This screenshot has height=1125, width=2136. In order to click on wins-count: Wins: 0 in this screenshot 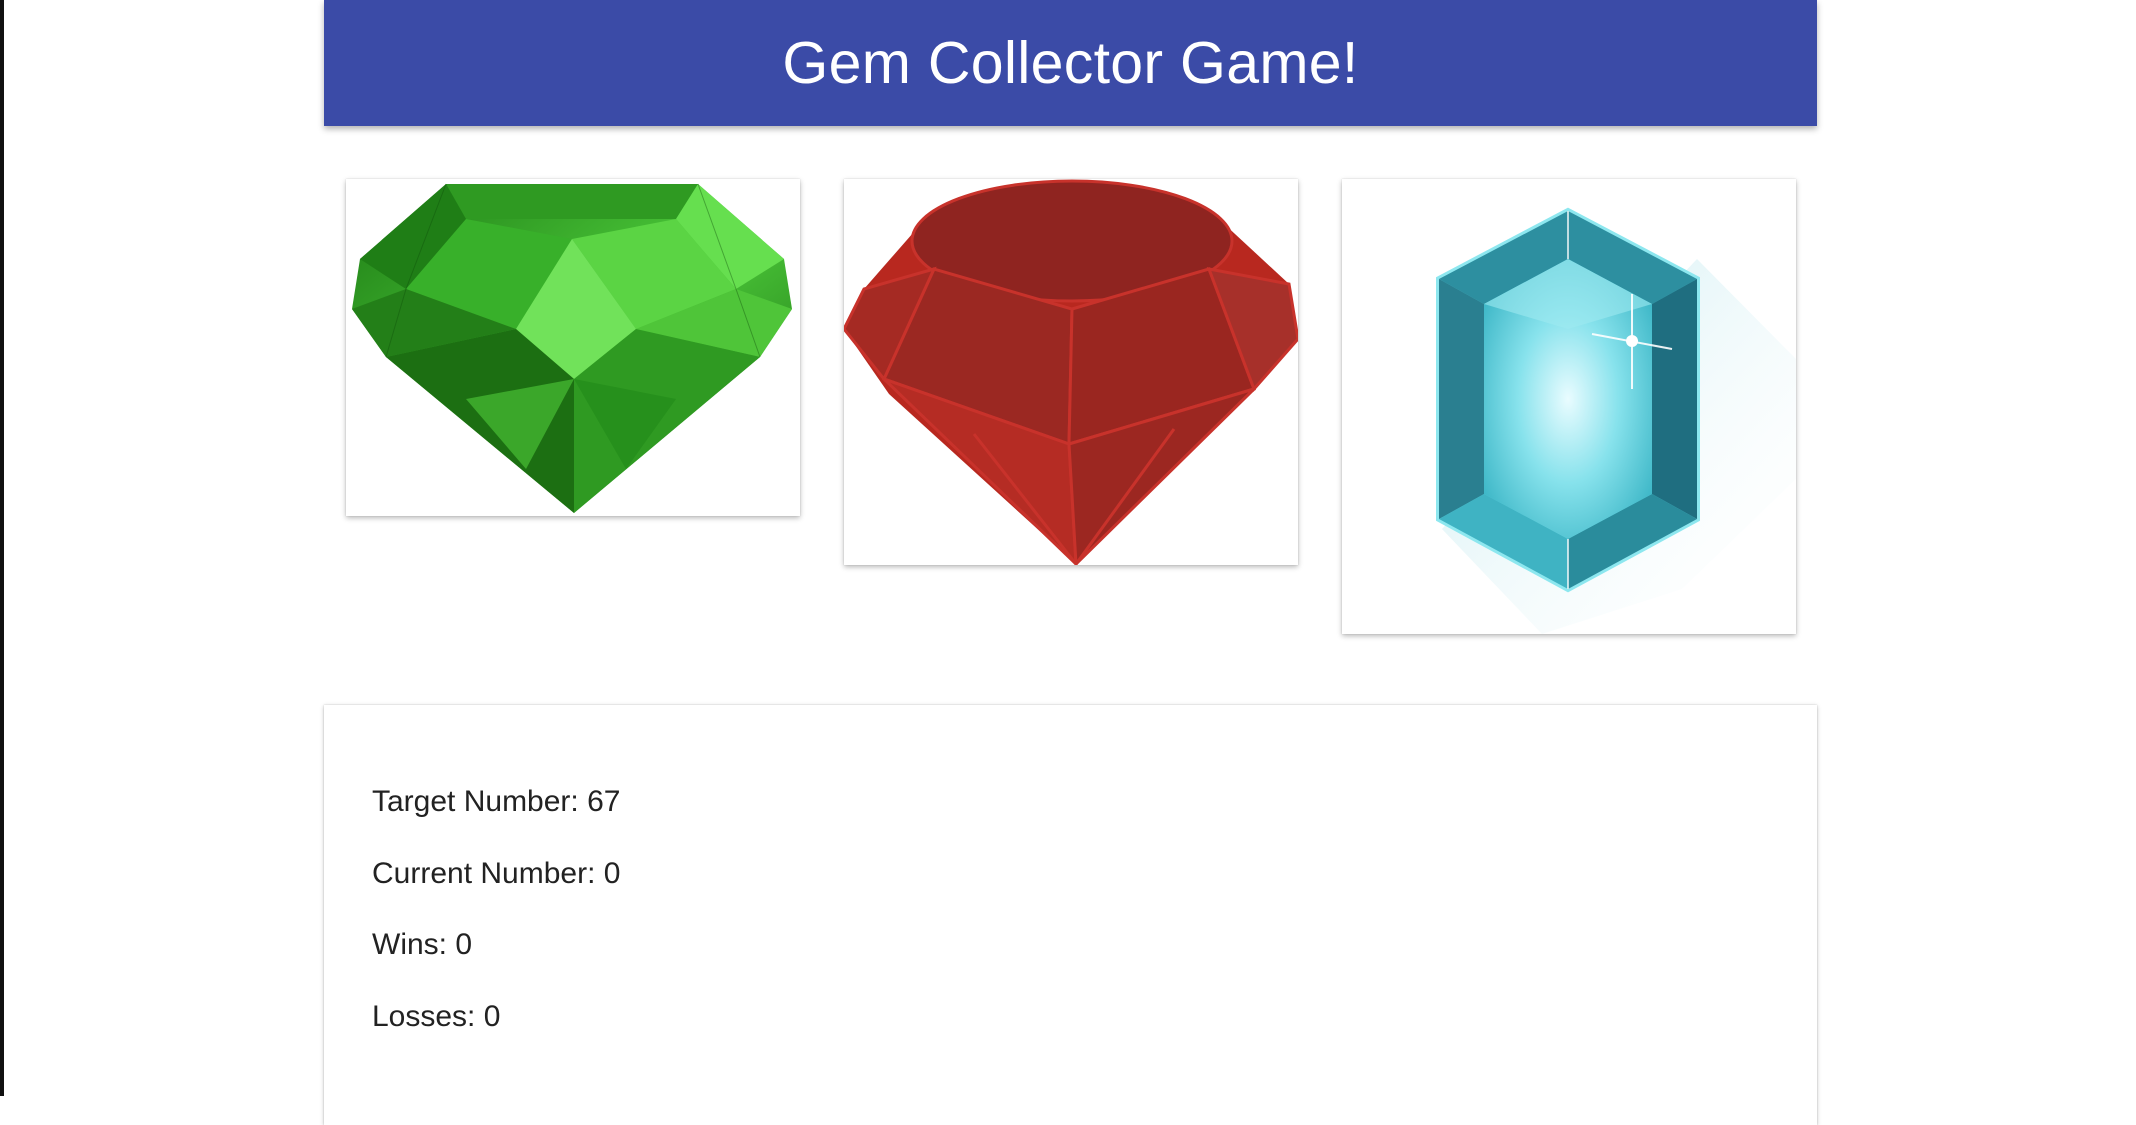, I will do `click(422, 945)`.